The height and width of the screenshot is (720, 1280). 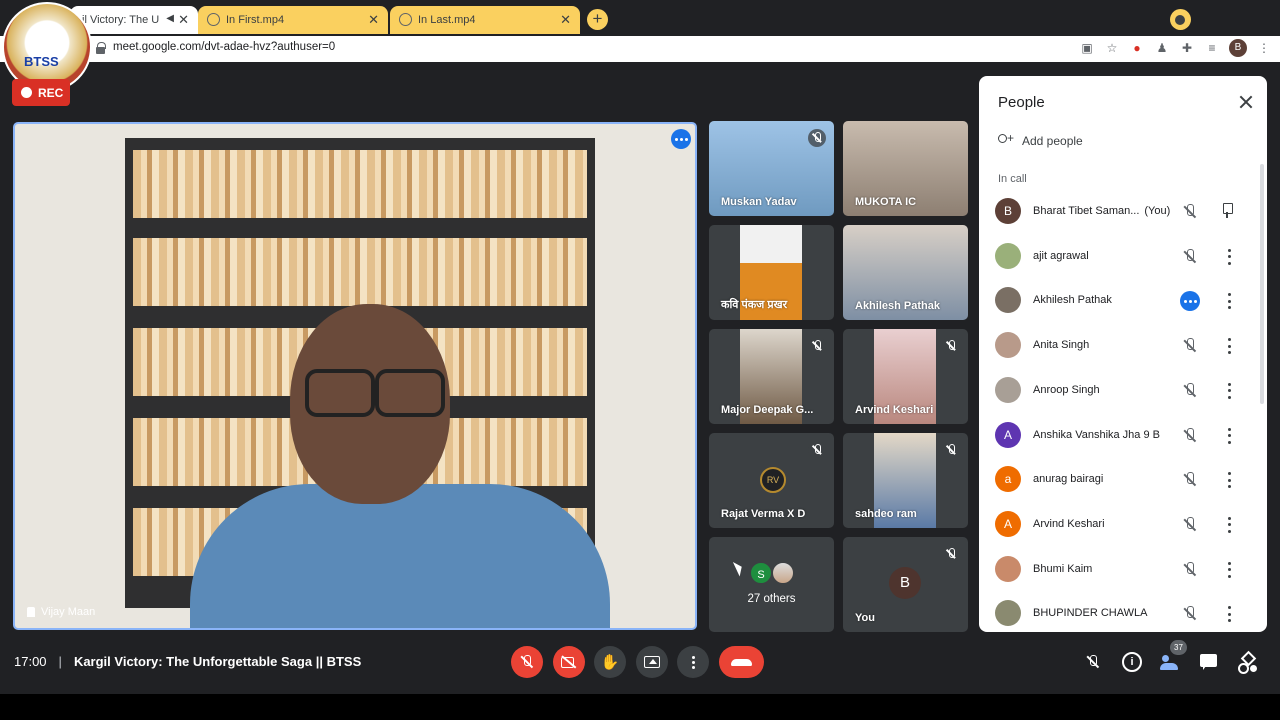 What do you see at coordinates (1227, 211) in the screenshot?
I see `pin-icon` at bounding box center [1227, 211].